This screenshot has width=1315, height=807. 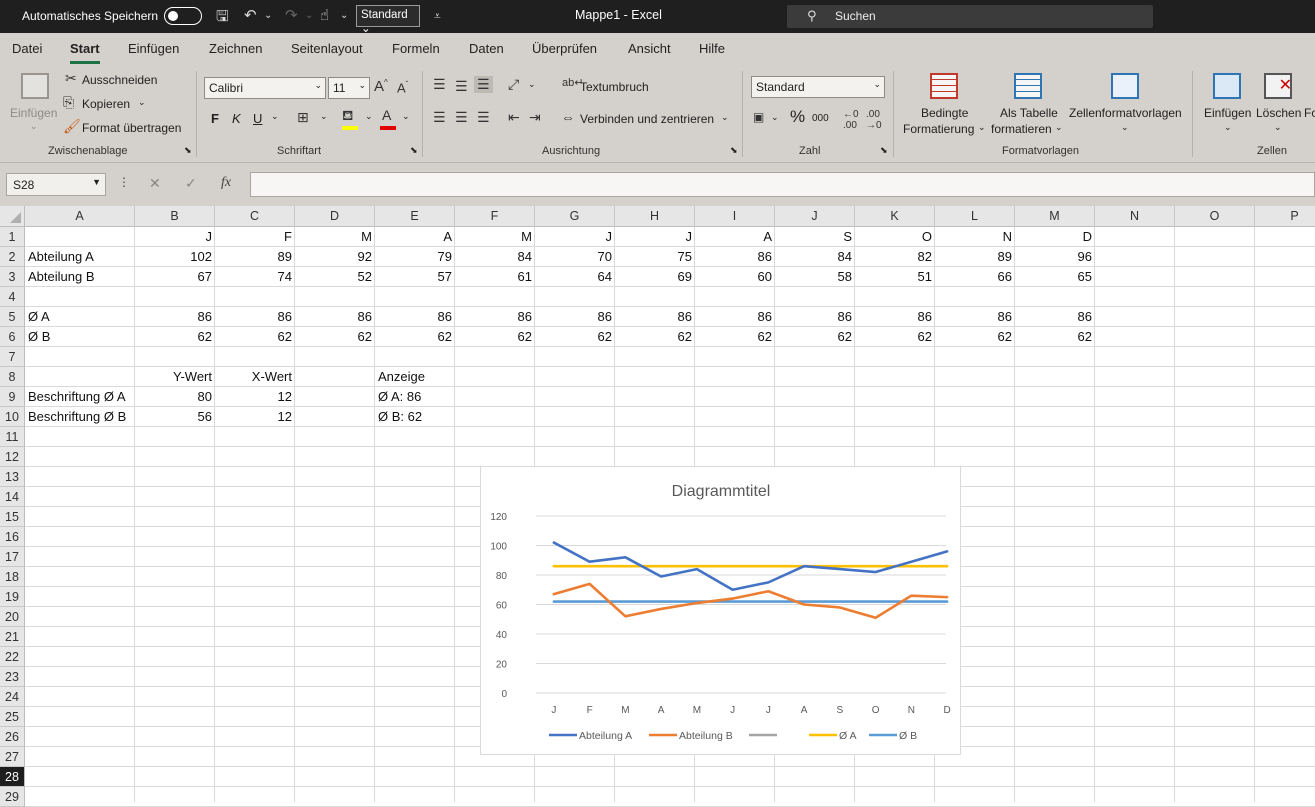 What do you see at coordinates (895, 216) in the screenshot?
I see `column-header-k: K` at bounding box center [895, 216].